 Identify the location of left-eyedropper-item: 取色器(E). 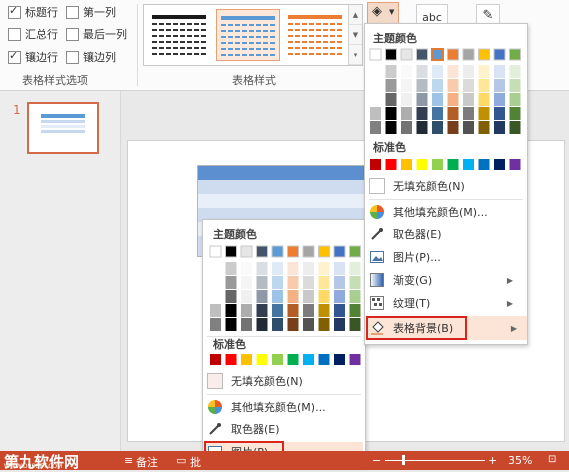
(284, 429).